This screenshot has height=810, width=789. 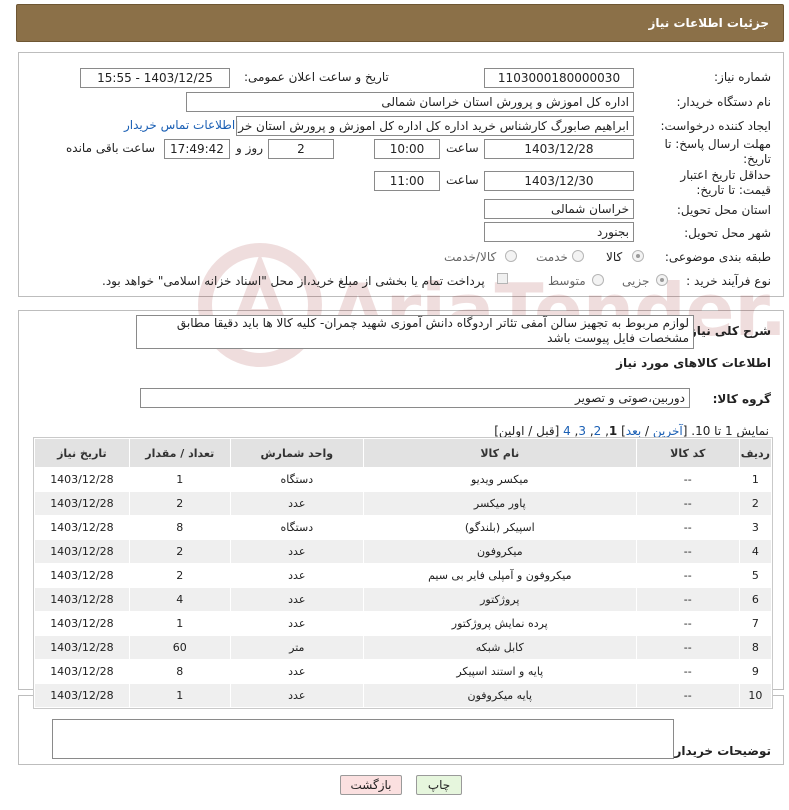 What do you see at coordinates (582, 431) in the screenshot?
I see `pagination-page-3: 3` at bounding box center [582, 431].